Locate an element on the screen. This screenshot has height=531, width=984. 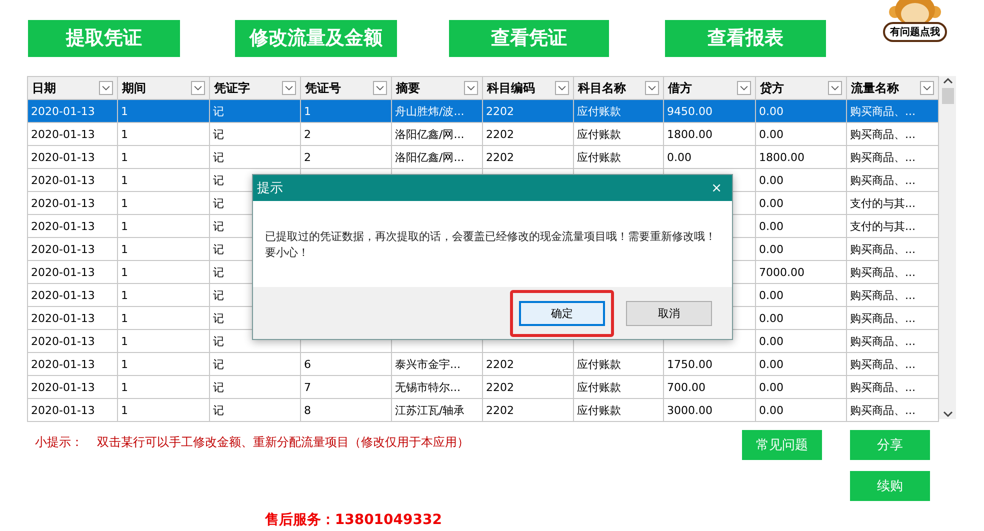
cancel-button: 取消 is located at coordinates (669, 313).